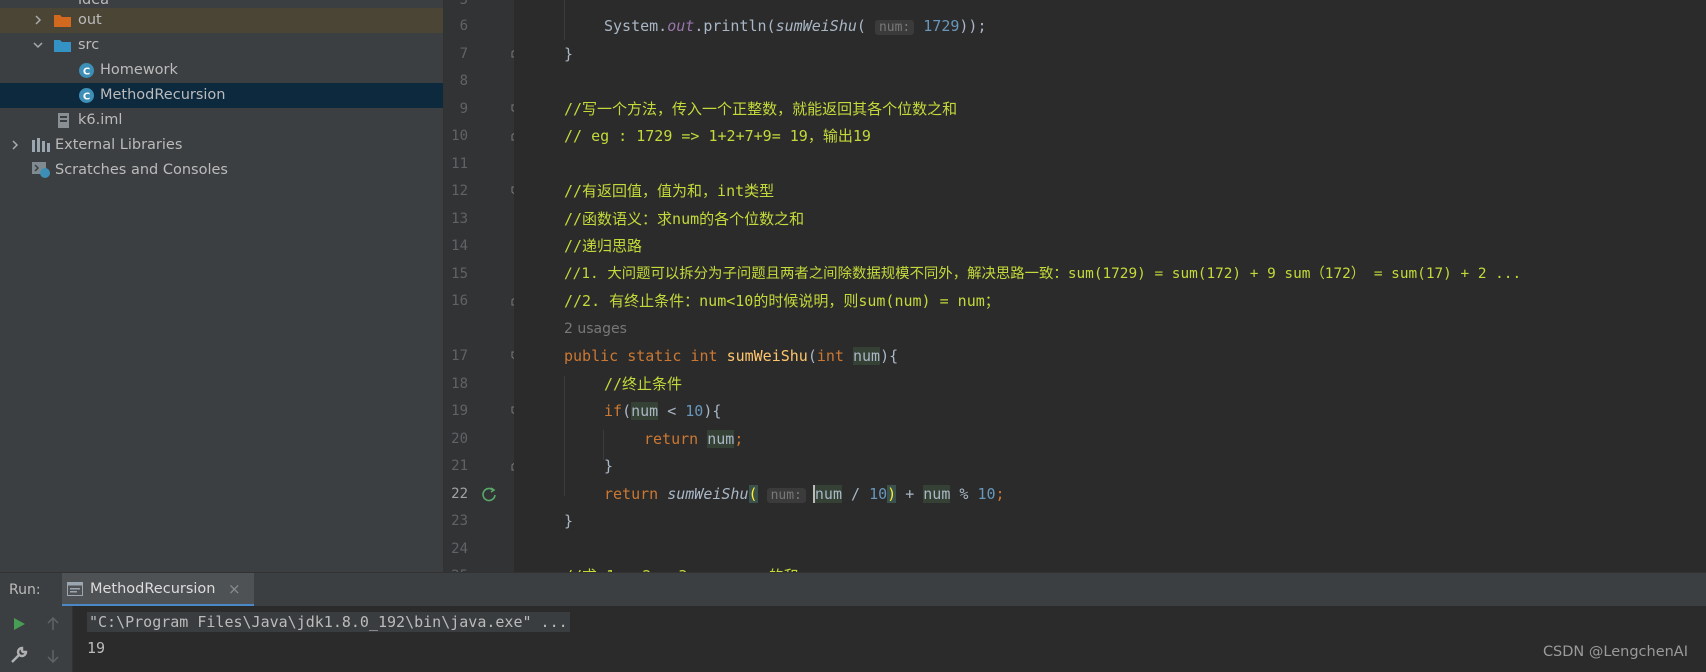  Describe the element at coordinates (760, 109) in the screenshot. I see `code-line-9: //写一个方法，传入一个正整数，就能返回其各个位数之和` at that location.